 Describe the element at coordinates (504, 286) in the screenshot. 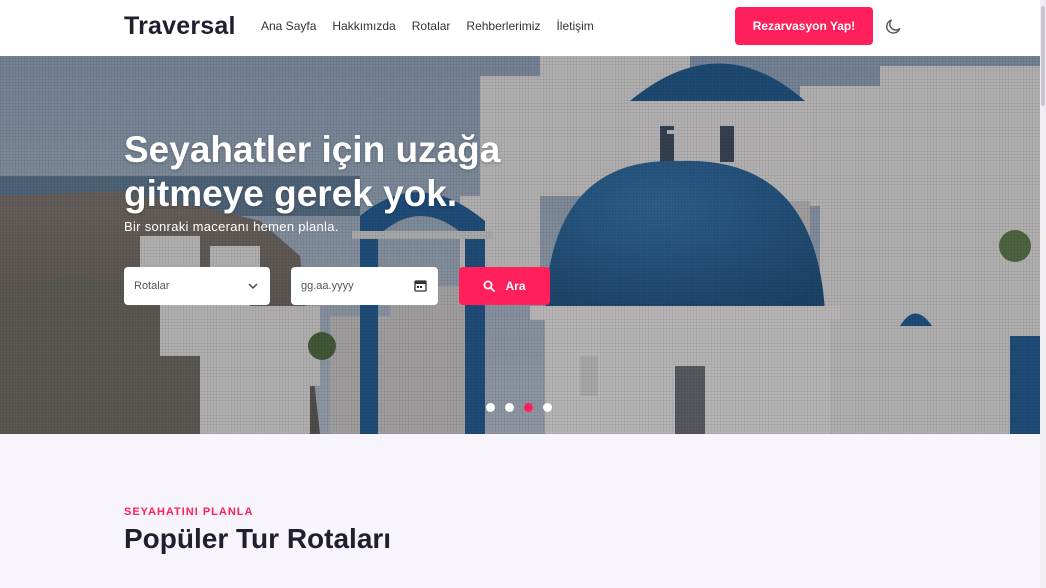

I see `search-button: Ara` at that location.